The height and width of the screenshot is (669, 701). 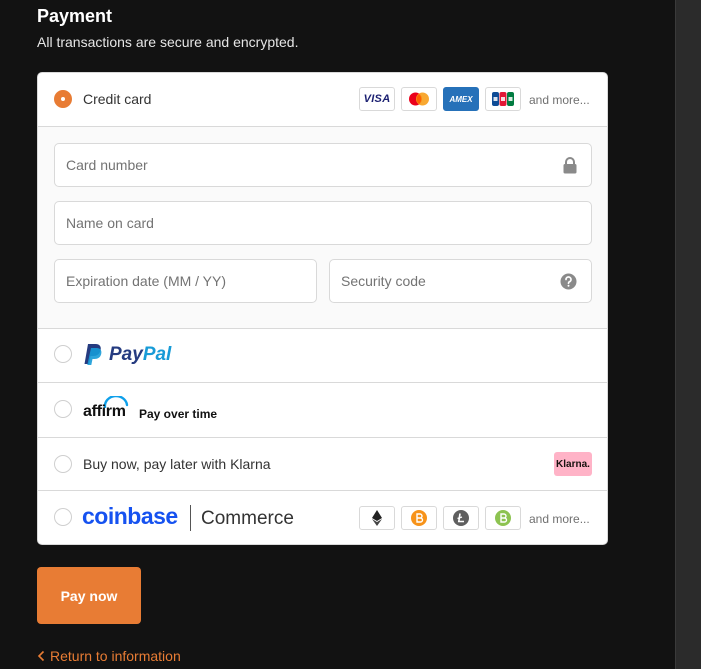 I want to click on credit-card-radio, so click(x=63, y=99).